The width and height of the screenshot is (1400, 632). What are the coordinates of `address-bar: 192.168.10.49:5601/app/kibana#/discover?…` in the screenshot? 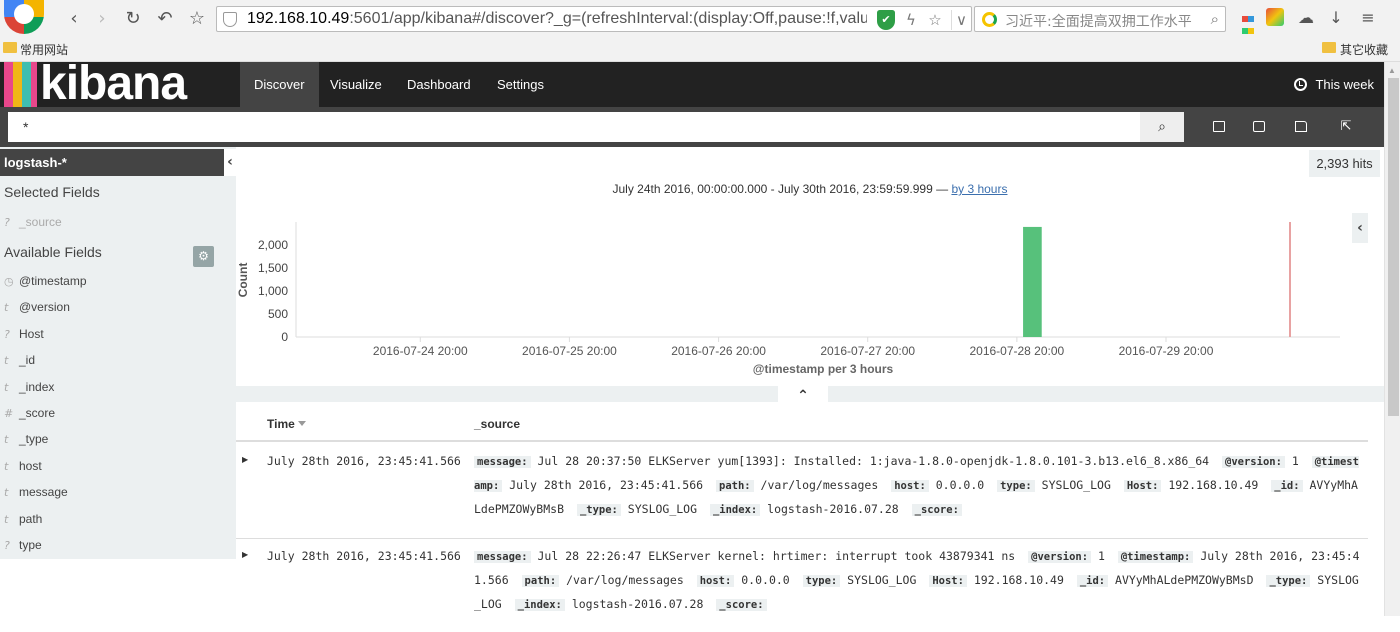 It's located at (594, 19).